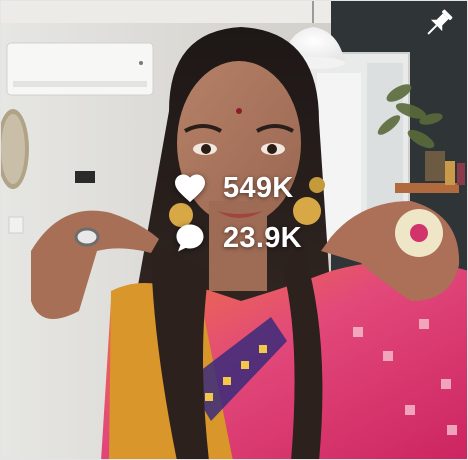 The width and height of the screenshot is (468, 460). Describe the element at coordinates (190, 238) in the screenshot. I see `comment-bubble-icon` at that location.